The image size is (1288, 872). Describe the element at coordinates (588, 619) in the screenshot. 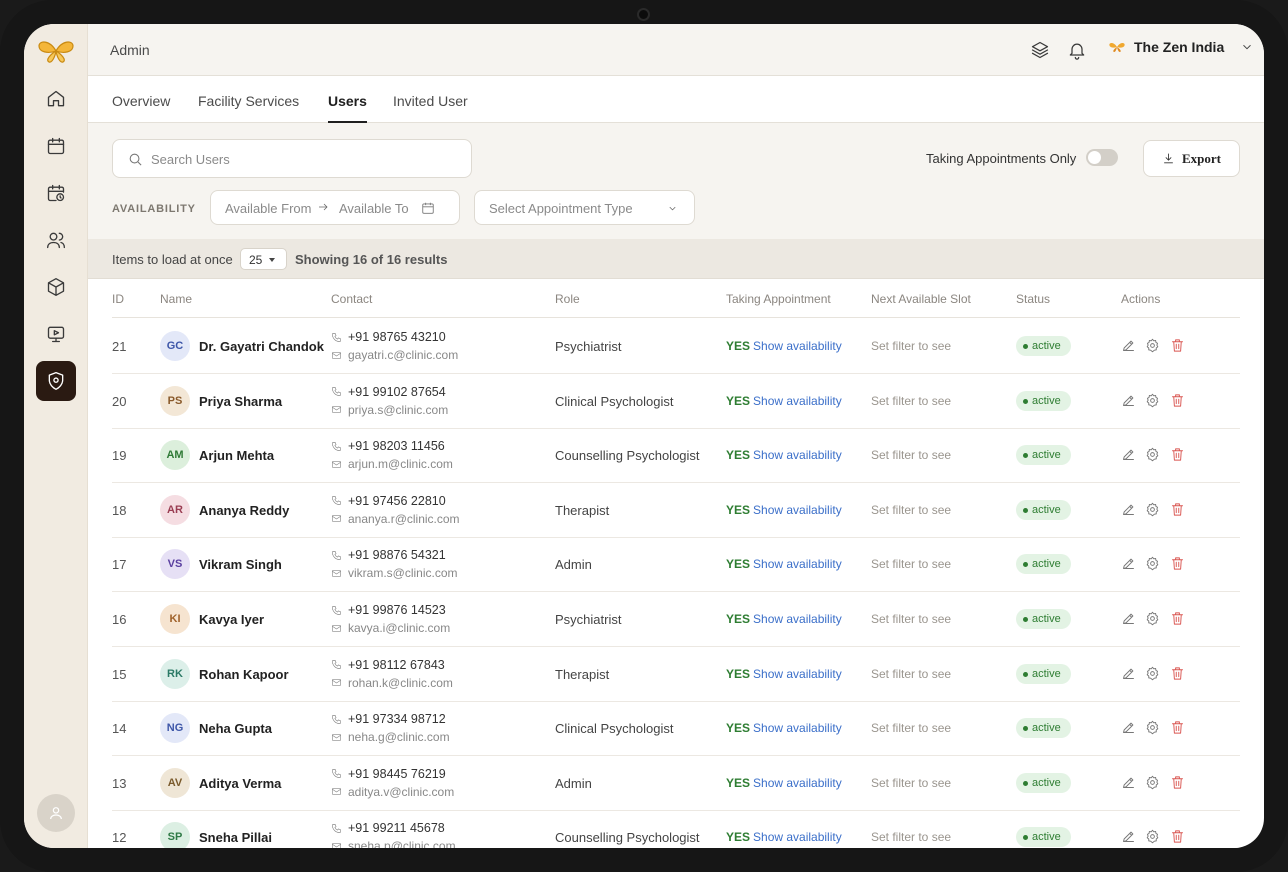

I see `user-role: Psychiatrist` at that location.